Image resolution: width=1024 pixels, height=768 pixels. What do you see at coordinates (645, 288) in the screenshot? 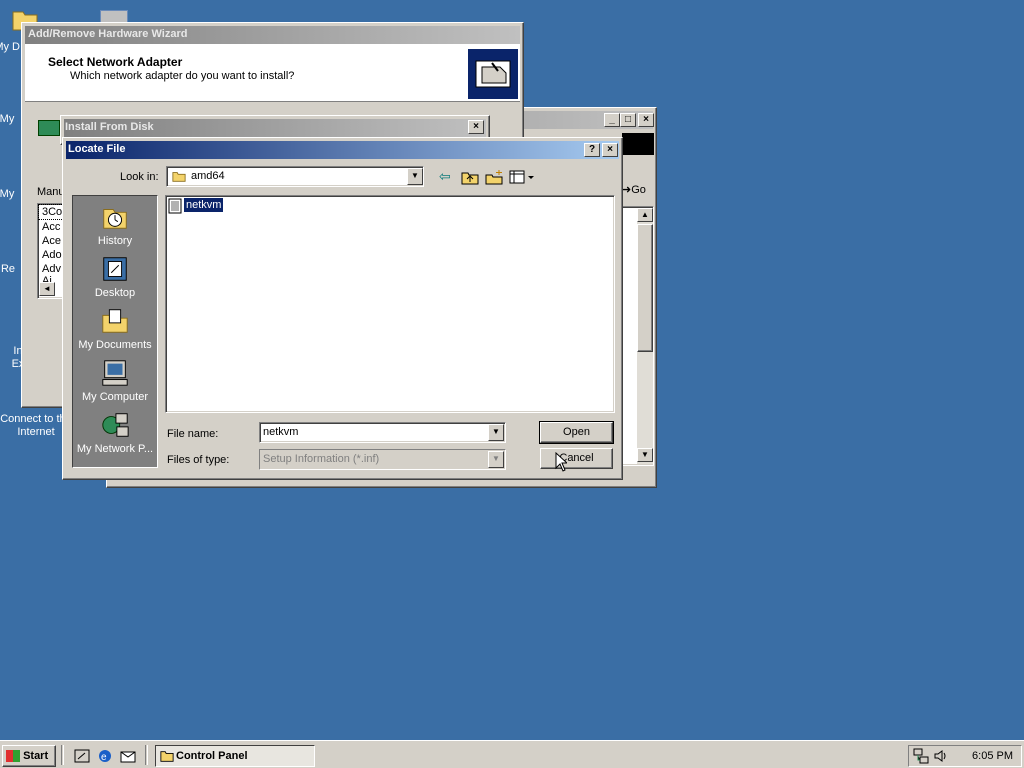
I see `scroll-thumb` at bounding box center [645, 288].